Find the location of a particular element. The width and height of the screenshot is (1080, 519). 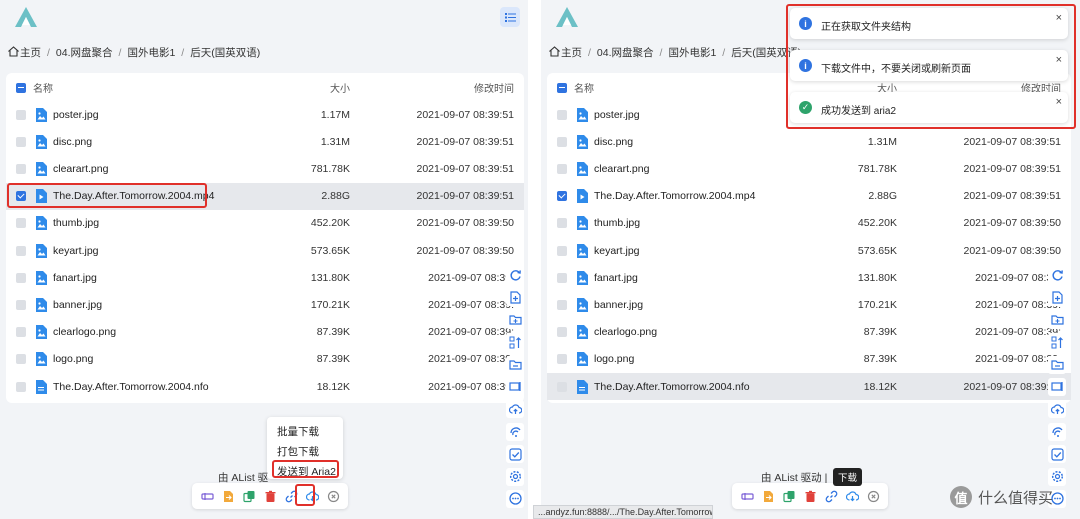

table-row: poster.jpg 1.17M 2021-09-07 08:39:51 is located at coordinates (265, 114).